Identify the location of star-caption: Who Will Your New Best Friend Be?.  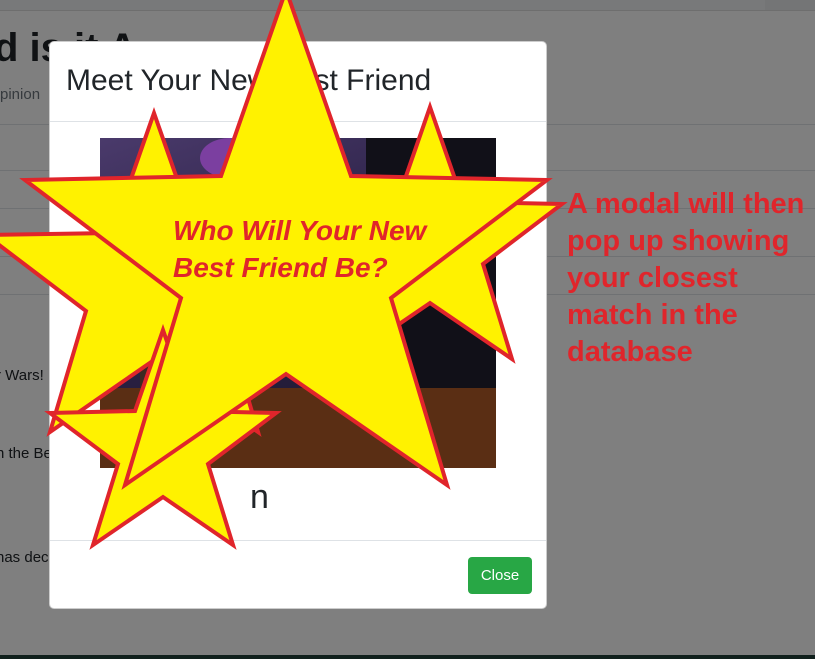
(300, 249).